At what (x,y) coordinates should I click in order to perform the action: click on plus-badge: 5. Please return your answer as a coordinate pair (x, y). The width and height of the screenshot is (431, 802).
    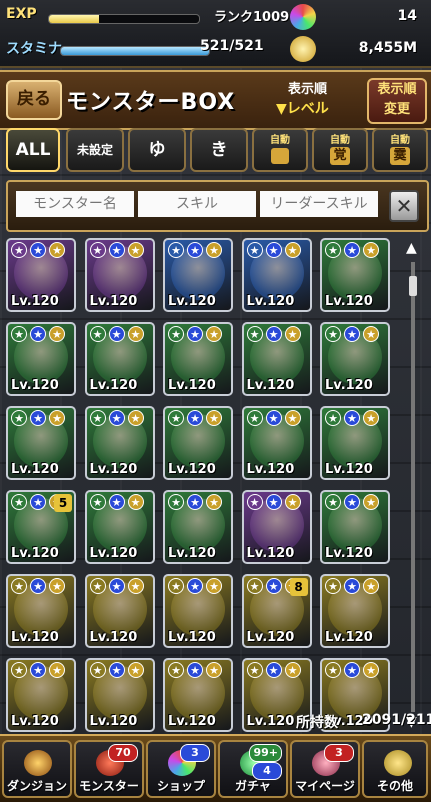
    Looking at the image, I should click on (63, 503).